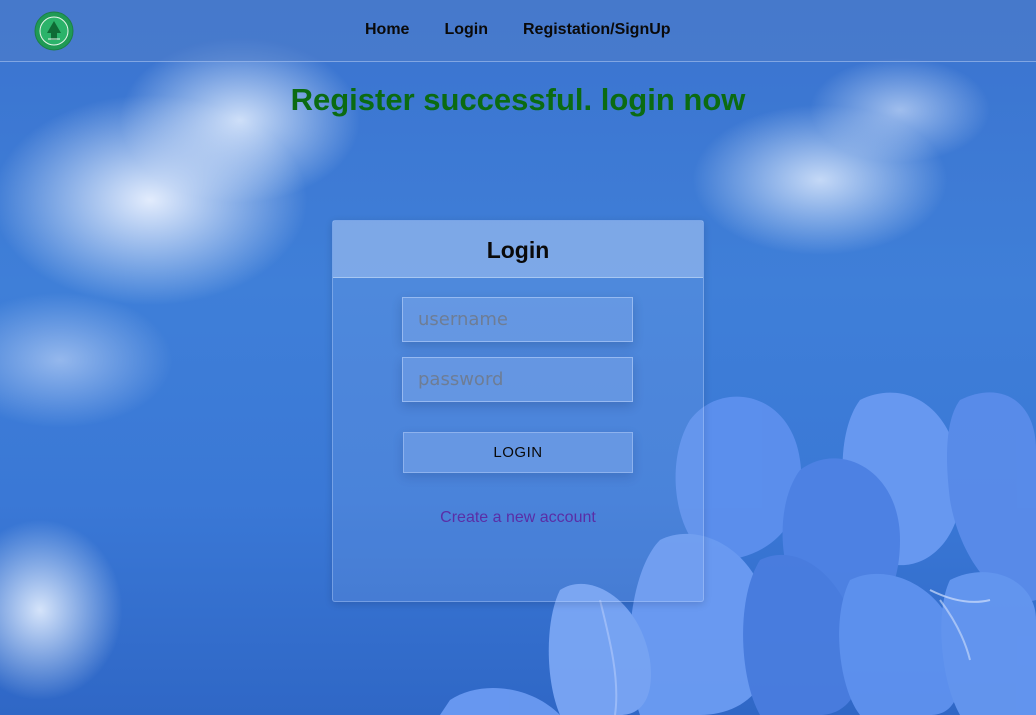  What do you see at coordinates (597, 30) in the screenshot?
I see `nav-signup-link: Registation/SignUp` at bounding box center [597, 30].